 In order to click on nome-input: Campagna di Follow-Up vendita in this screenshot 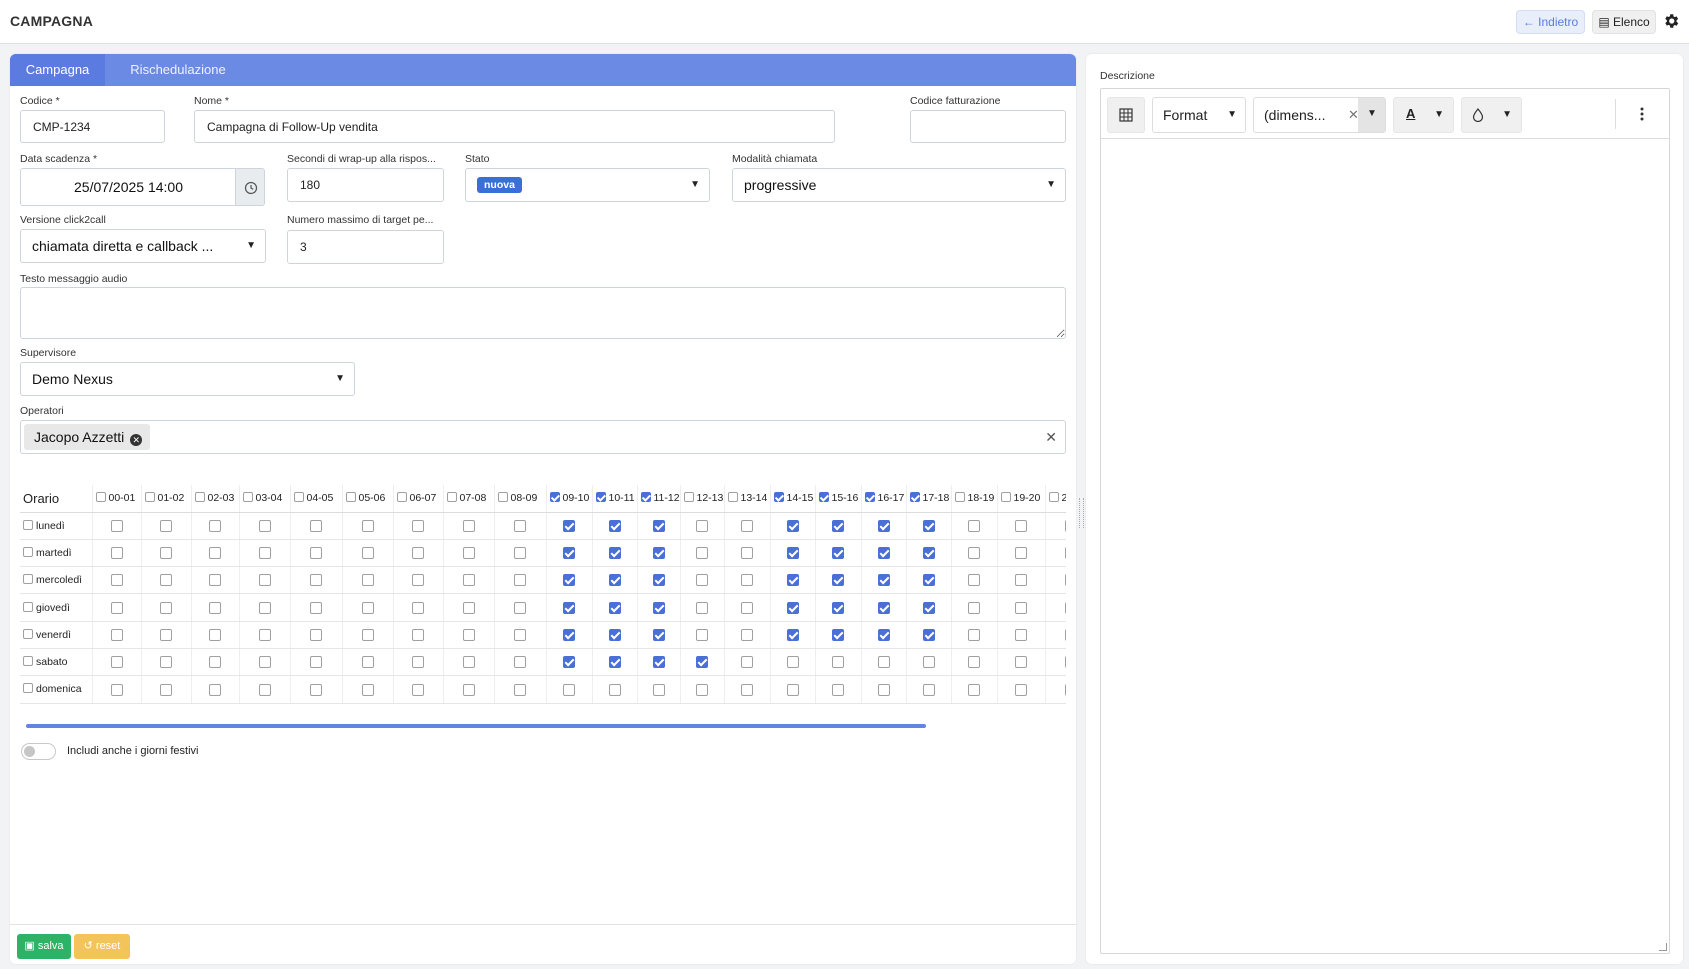, I will do `click(514, 126)`.